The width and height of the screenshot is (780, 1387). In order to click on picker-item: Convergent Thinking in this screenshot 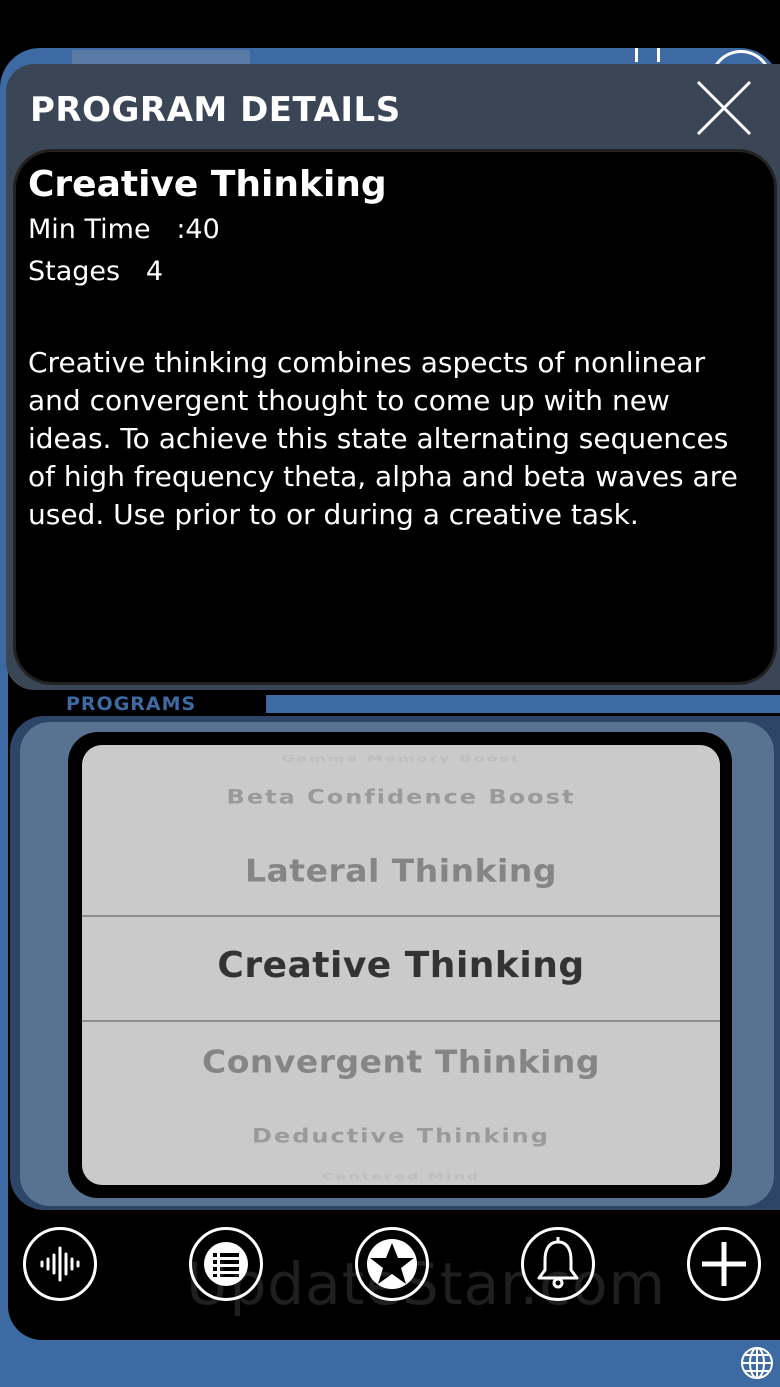, I will do `click(401, 1061)`.